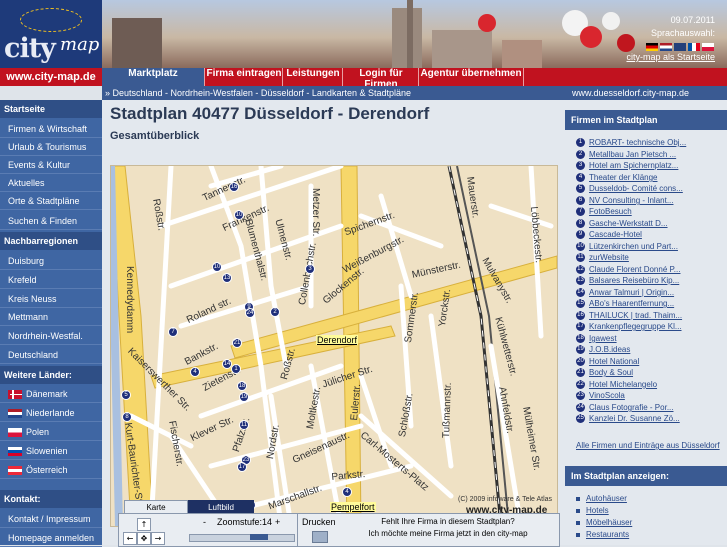 This screenshot has height=547, width=727. Describe the element at coordinates (158, 538) in the screenshot. I see `pan-right-icon: →` at that location.